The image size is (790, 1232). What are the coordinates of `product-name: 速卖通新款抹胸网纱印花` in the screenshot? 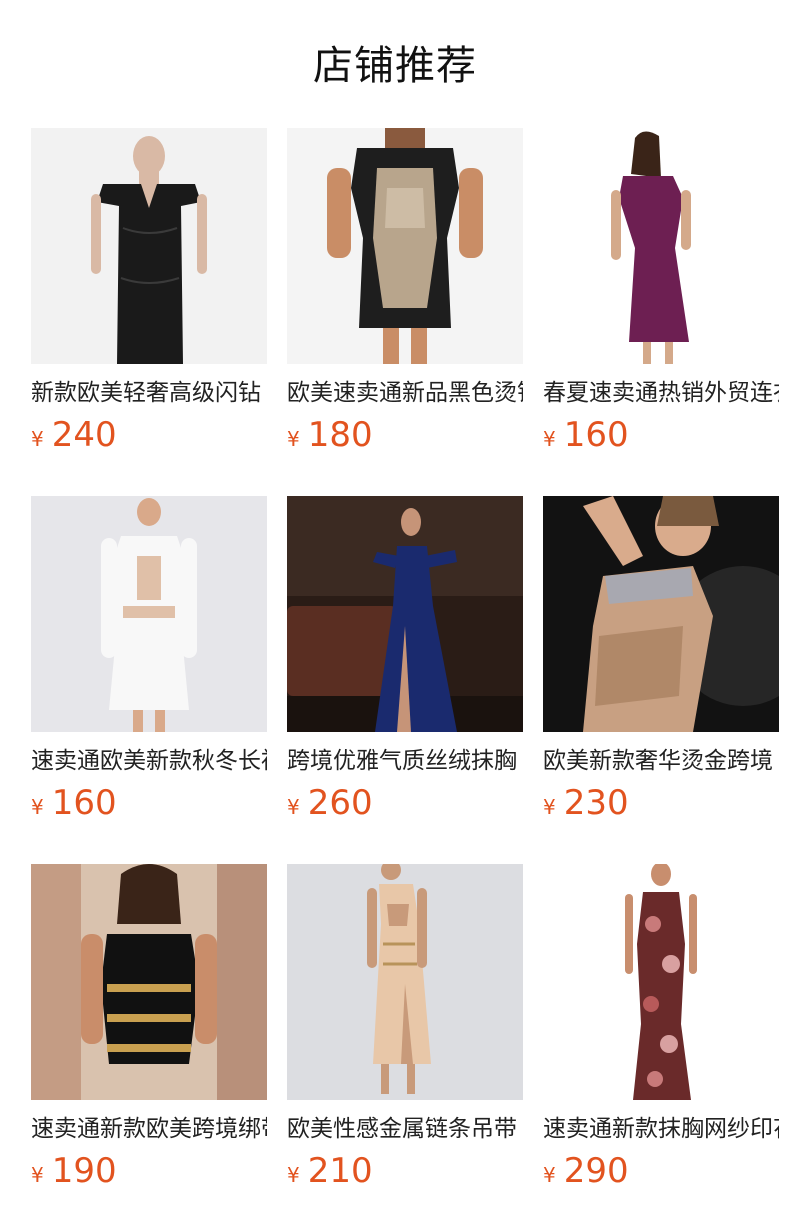 It's located at (661, 1129).